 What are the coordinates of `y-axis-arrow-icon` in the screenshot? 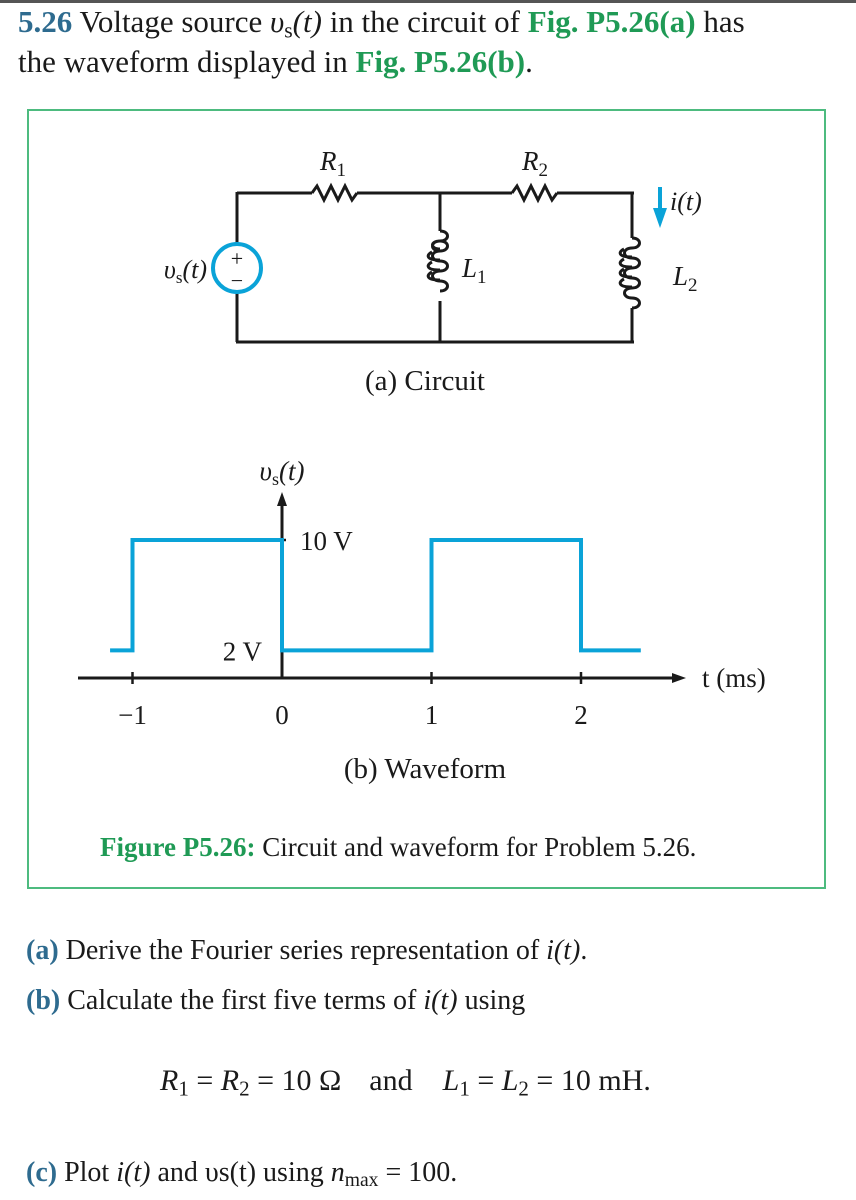 It's located at (282, 499).